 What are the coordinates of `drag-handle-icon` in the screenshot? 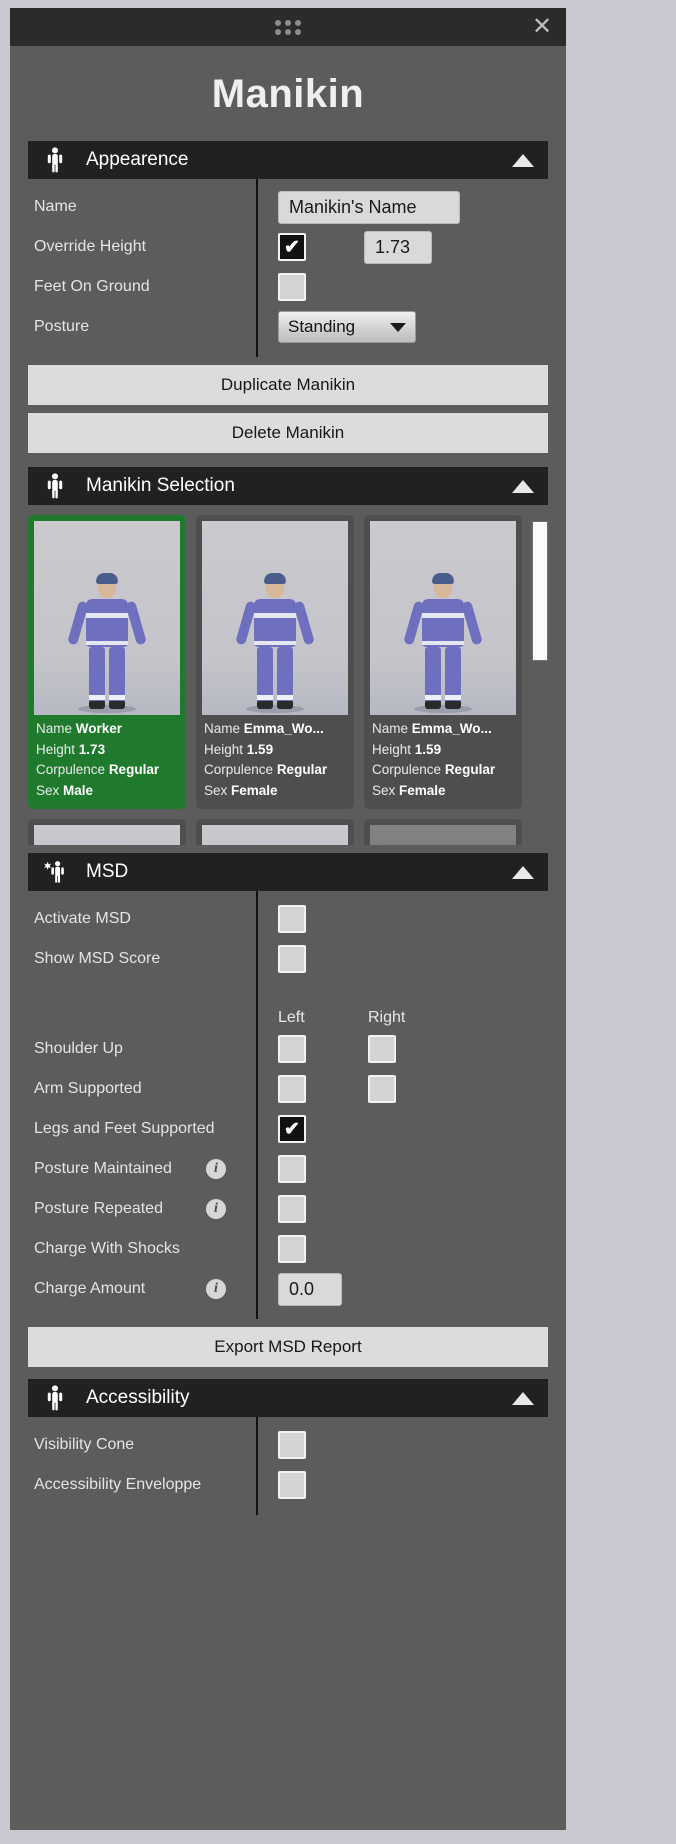 It's located at (288, 27).